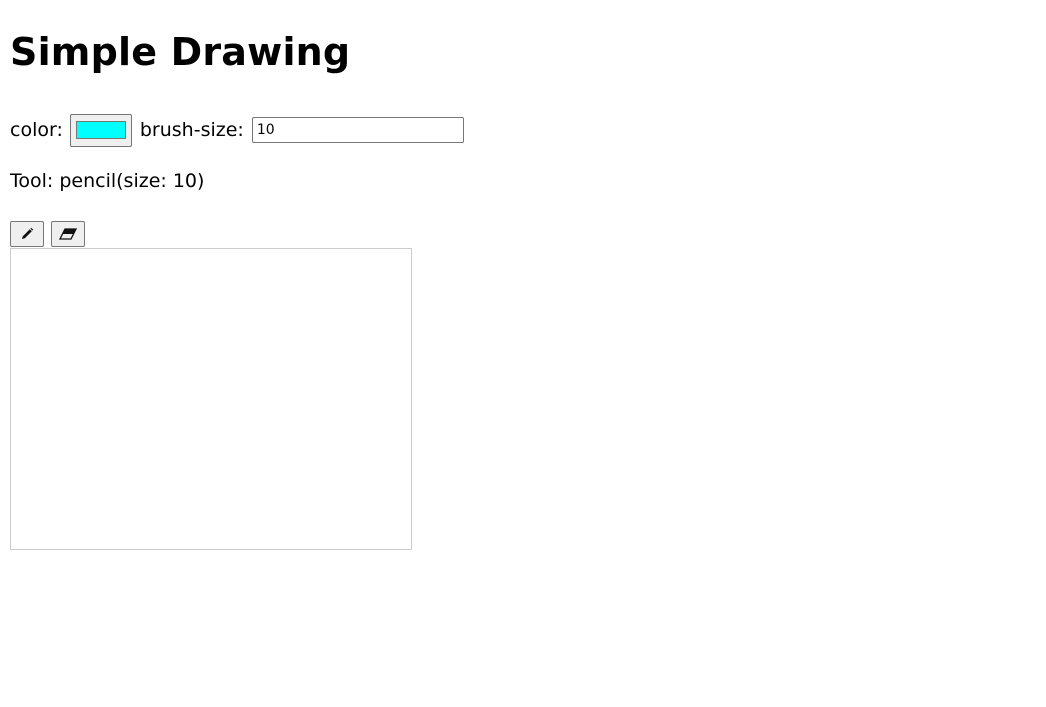 Image resolution: width=1046 pixels, height=707 pixels. I want to click on color-picker-button, so click(100, 130).